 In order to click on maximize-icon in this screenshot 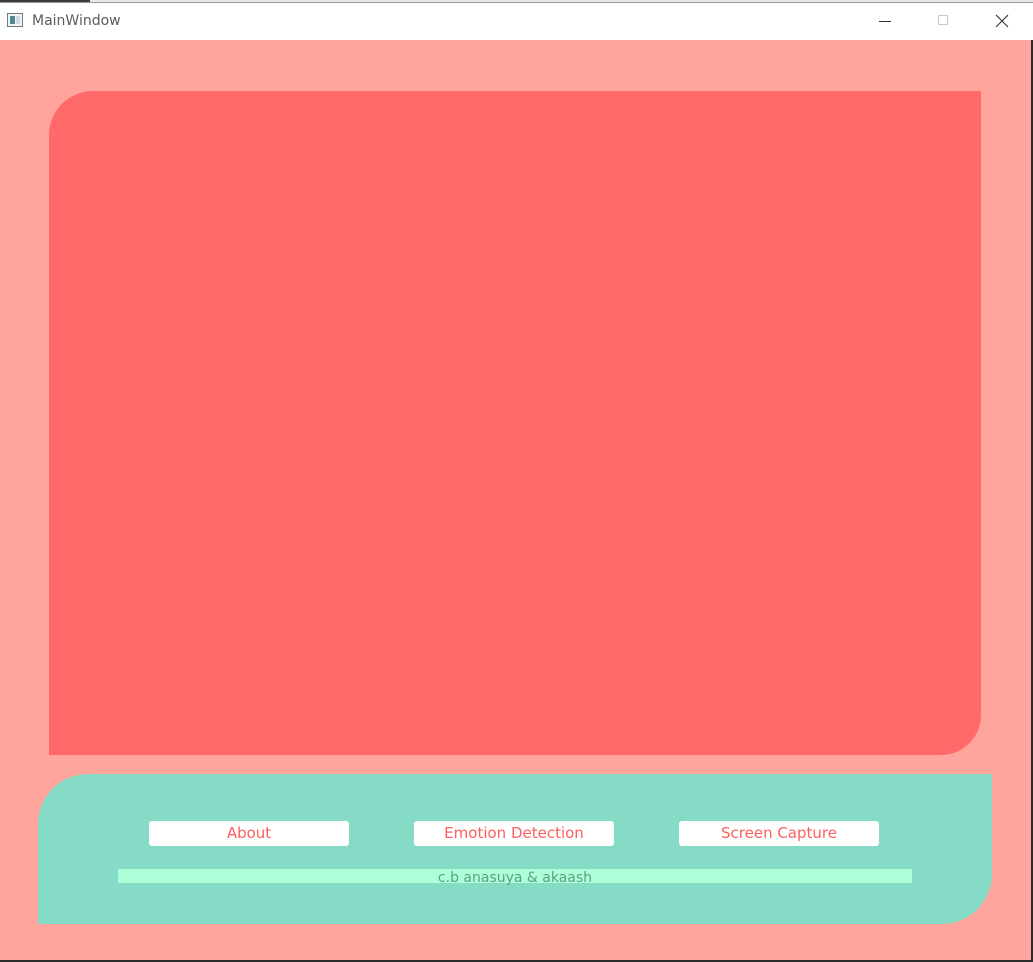, I will do `click(943, 20)`.